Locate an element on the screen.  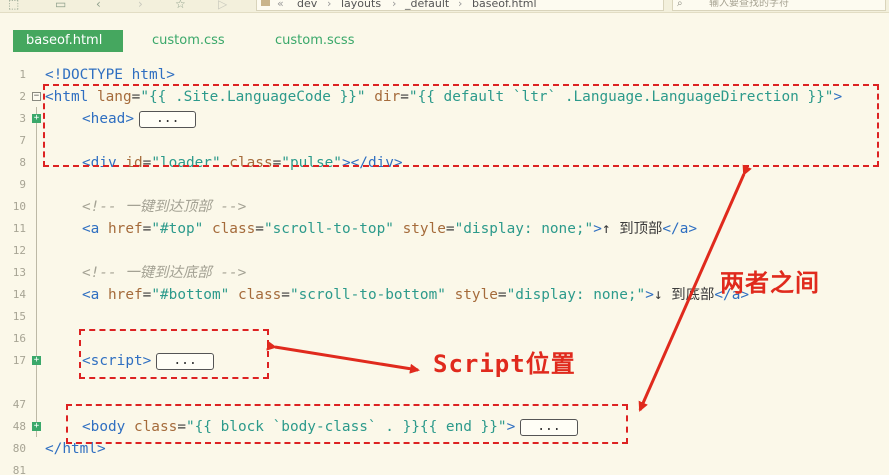
script-position-label: Script位置 is located at coordinates (504, 364).